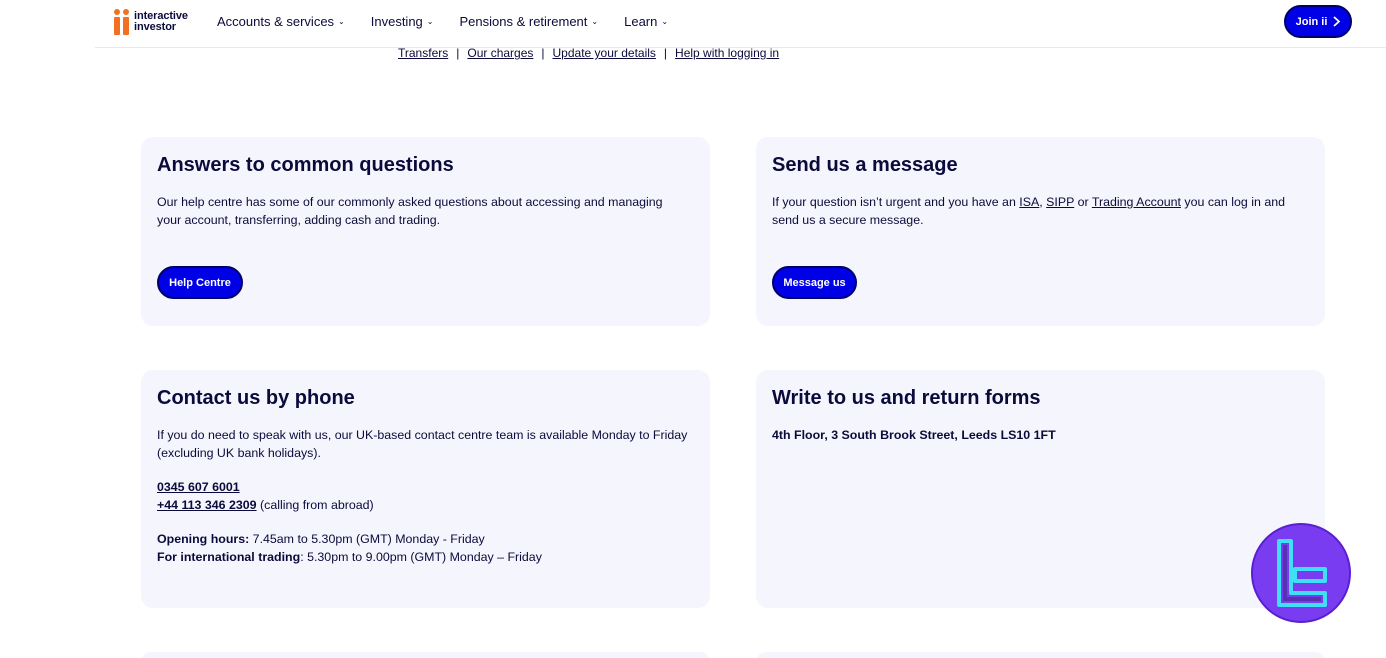 The width and height of the screenshot is (1386, 658). Describe the element at coordinates (207, 505) in the screenshot. I see `phone-abroad-link: +44 113 346 2309` at that location.